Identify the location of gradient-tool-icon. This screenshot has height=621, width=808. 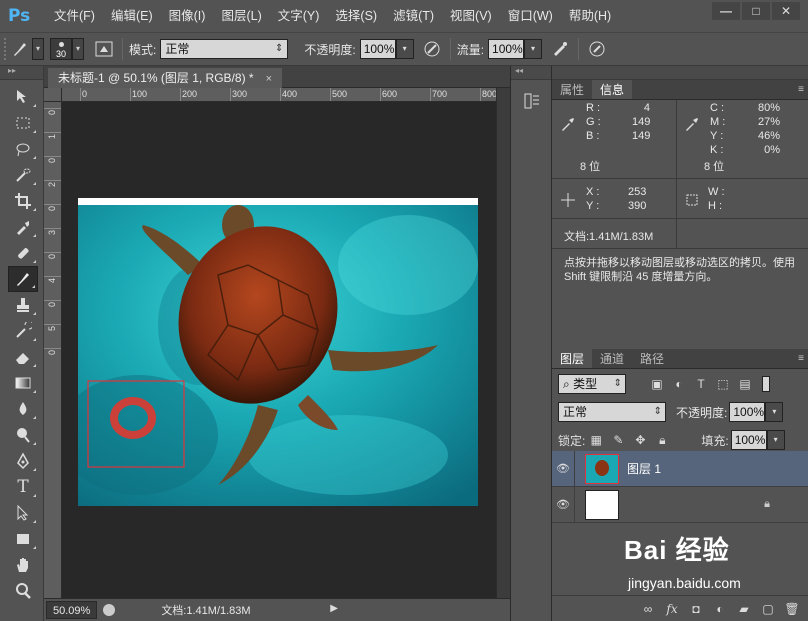
(23, 383).